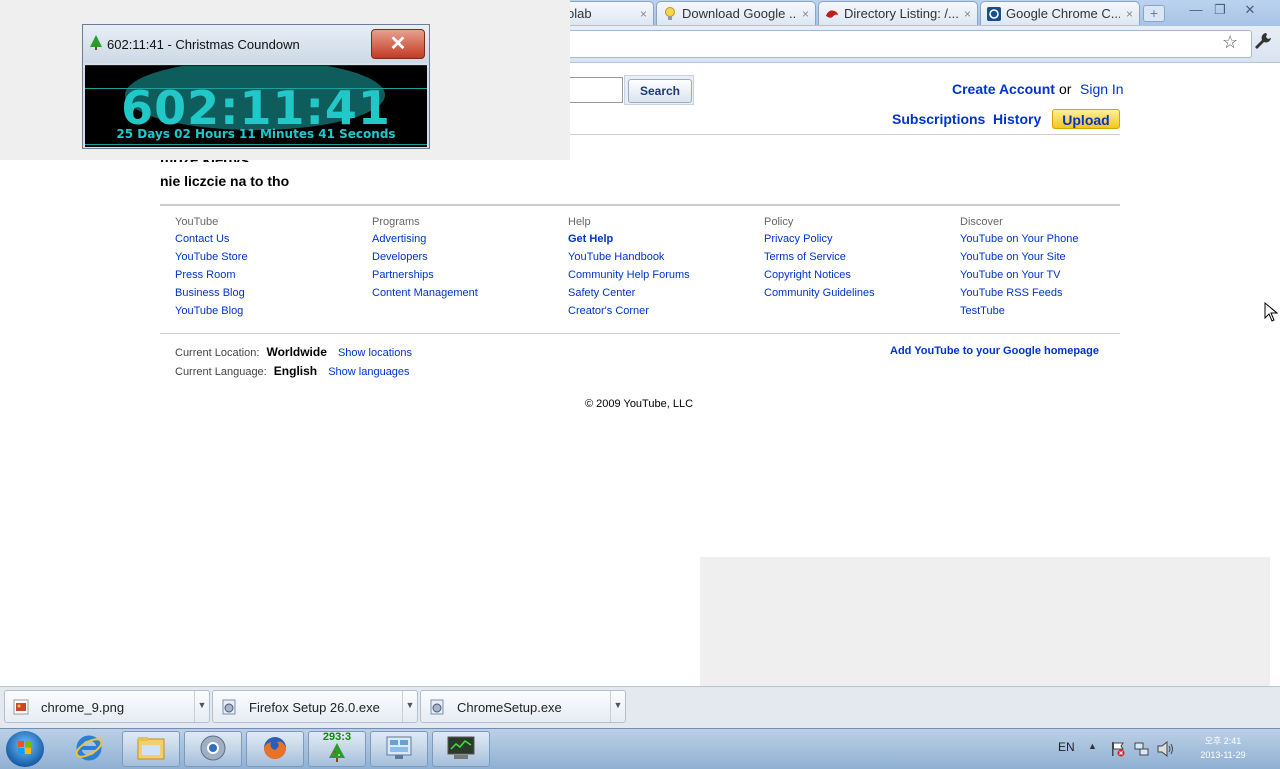 This screenshot has width=1280, height=769. What do you see at coordinates (211, 278) in the screenshot?
I see `footer-link: Press Room` at bounding box center [211, 278].